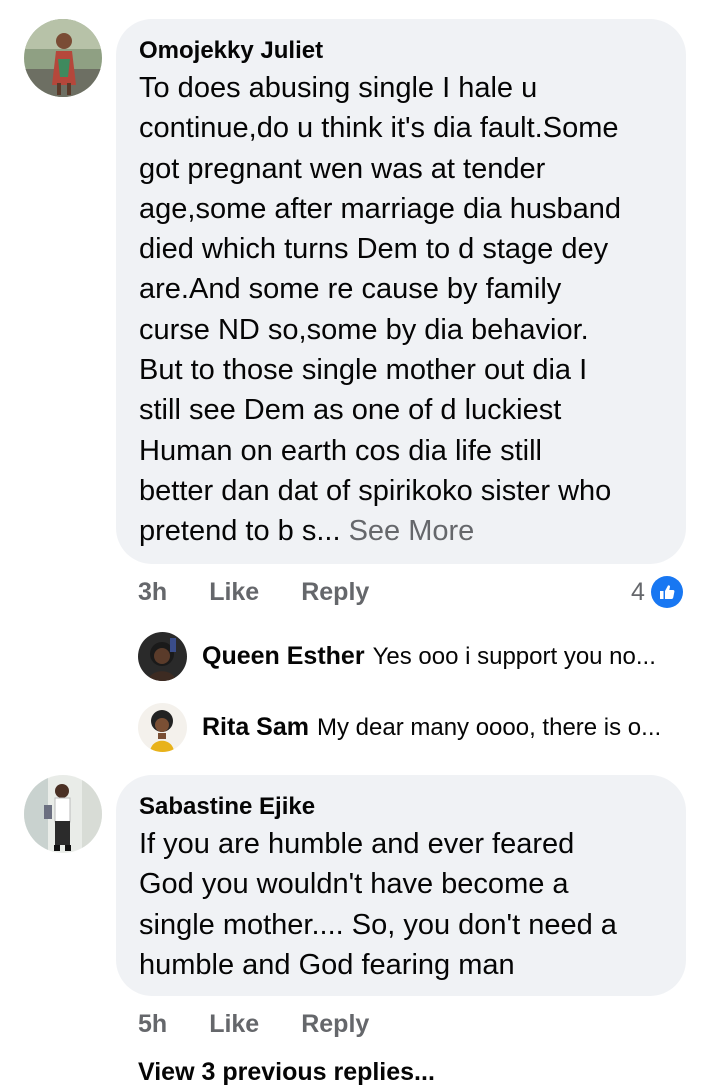  I want to click on comment-line: are.And some re cause by family, so click(350, 289).